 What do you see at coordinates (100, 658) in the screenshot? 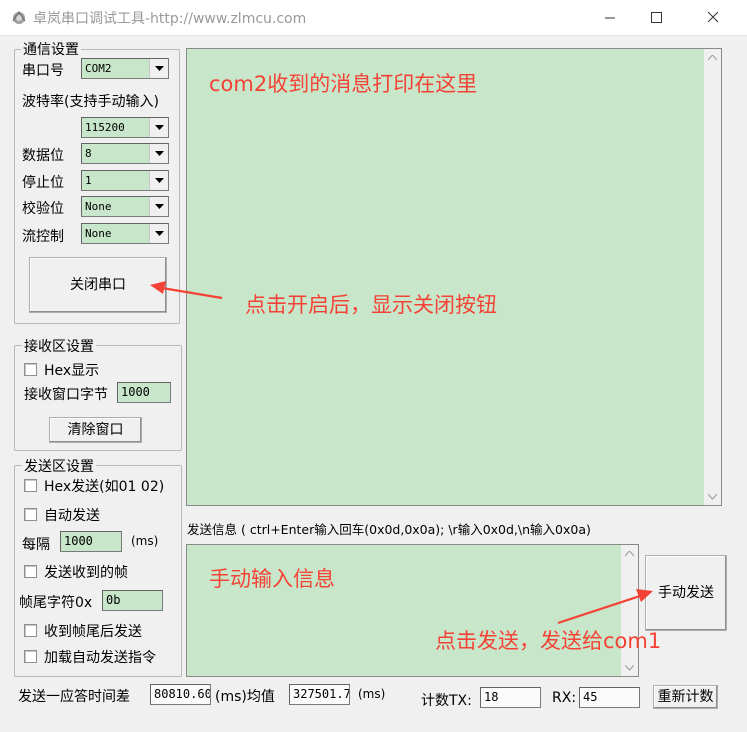
I see `load-auto-cmd-label: 加载自动发送指令` at bounding box center [100, 658].